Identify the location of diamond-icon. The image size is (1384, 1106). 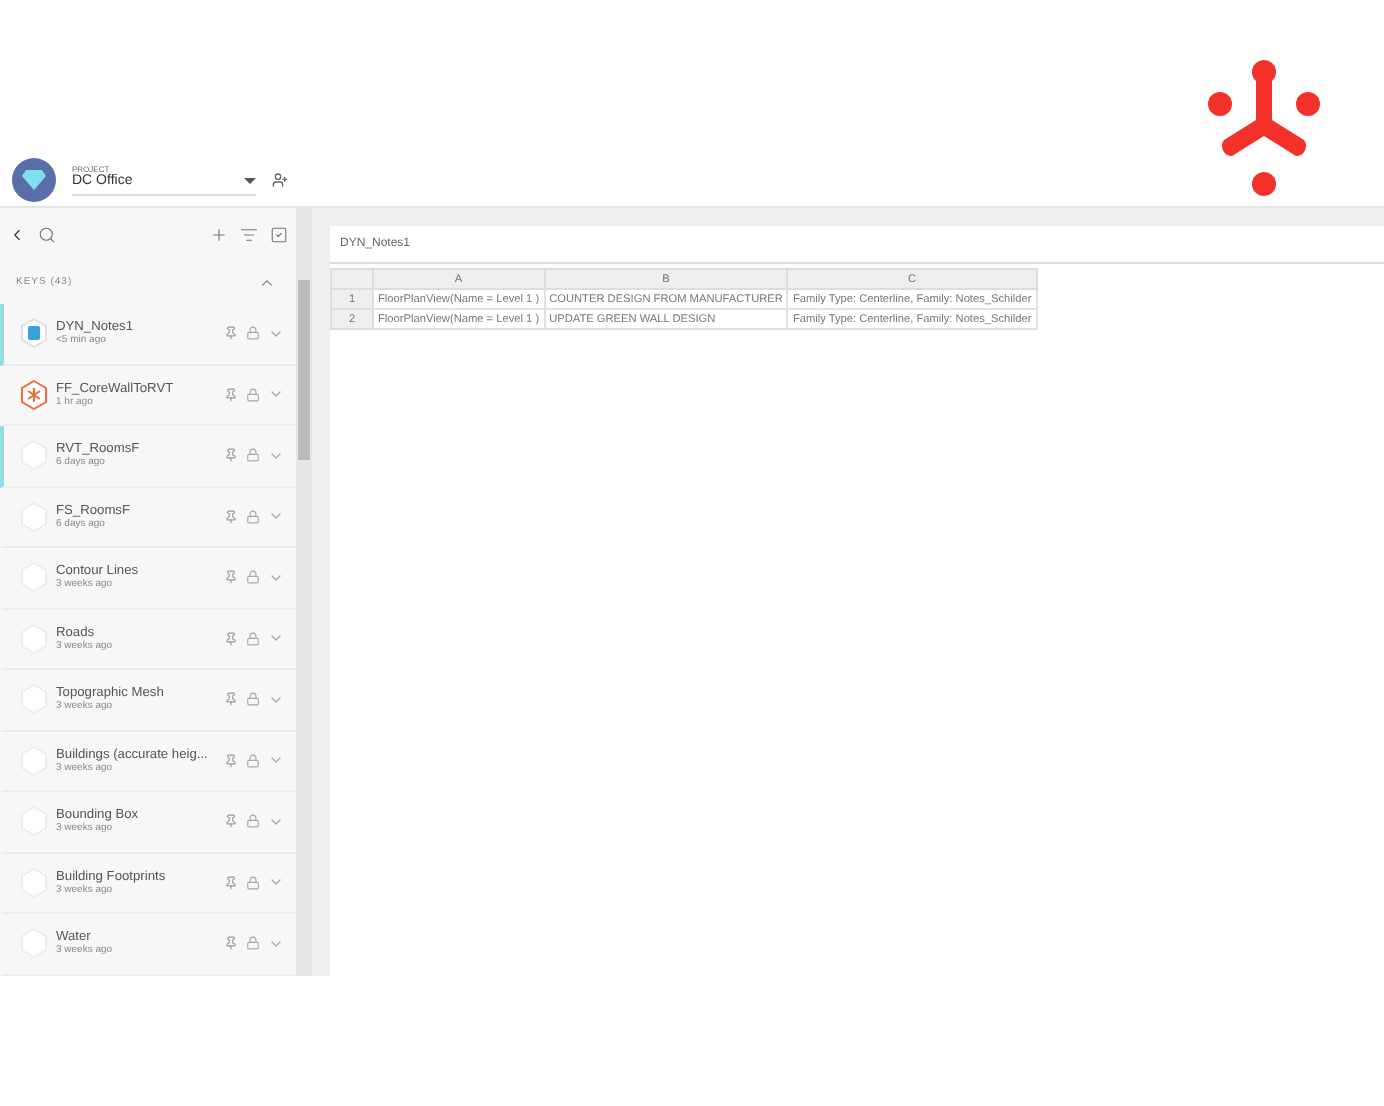
(34, 180).